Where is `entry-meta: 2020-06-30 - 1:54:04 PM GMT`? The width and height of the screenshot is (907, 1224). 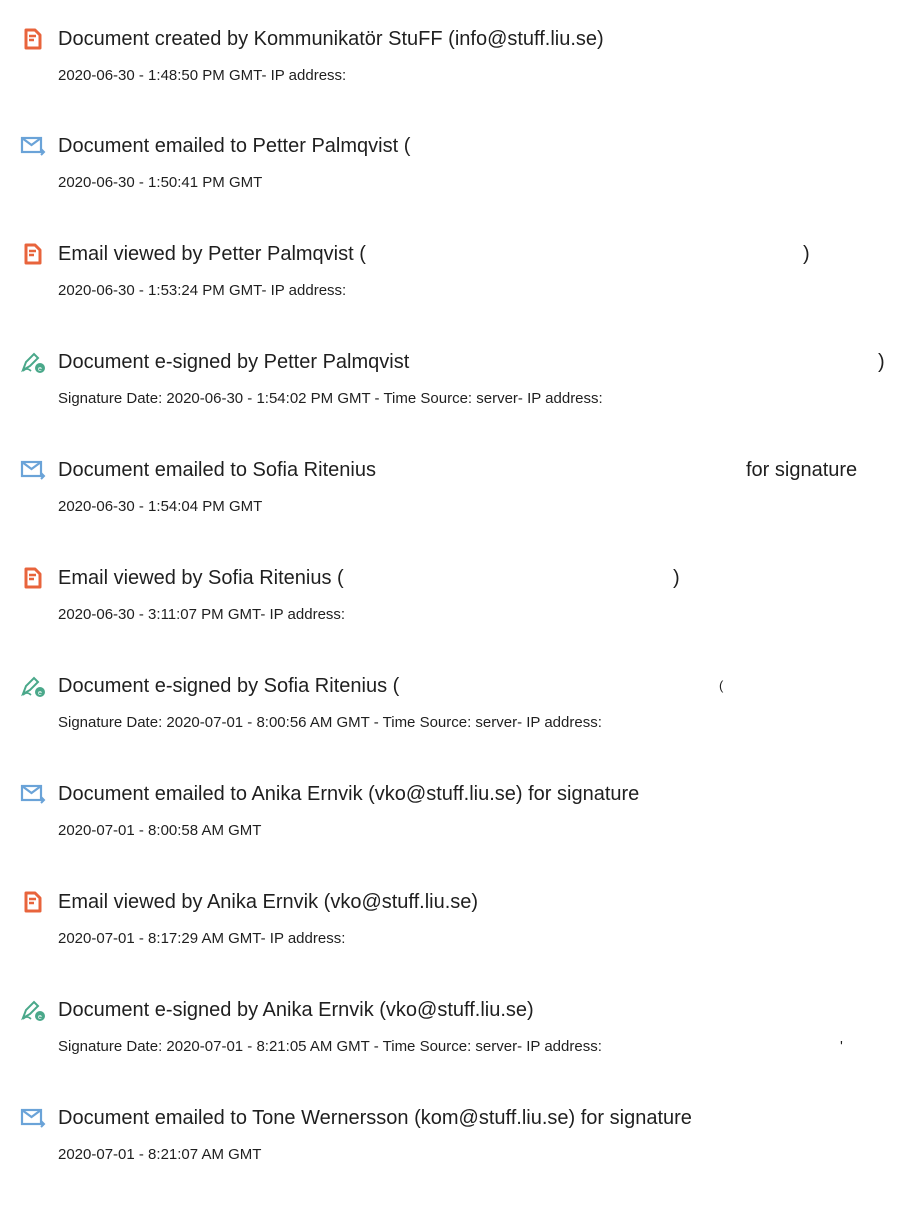 entry-meta: 2020-06-30 - 1:54:04 PM GMT is located at coordinates (160, 506).